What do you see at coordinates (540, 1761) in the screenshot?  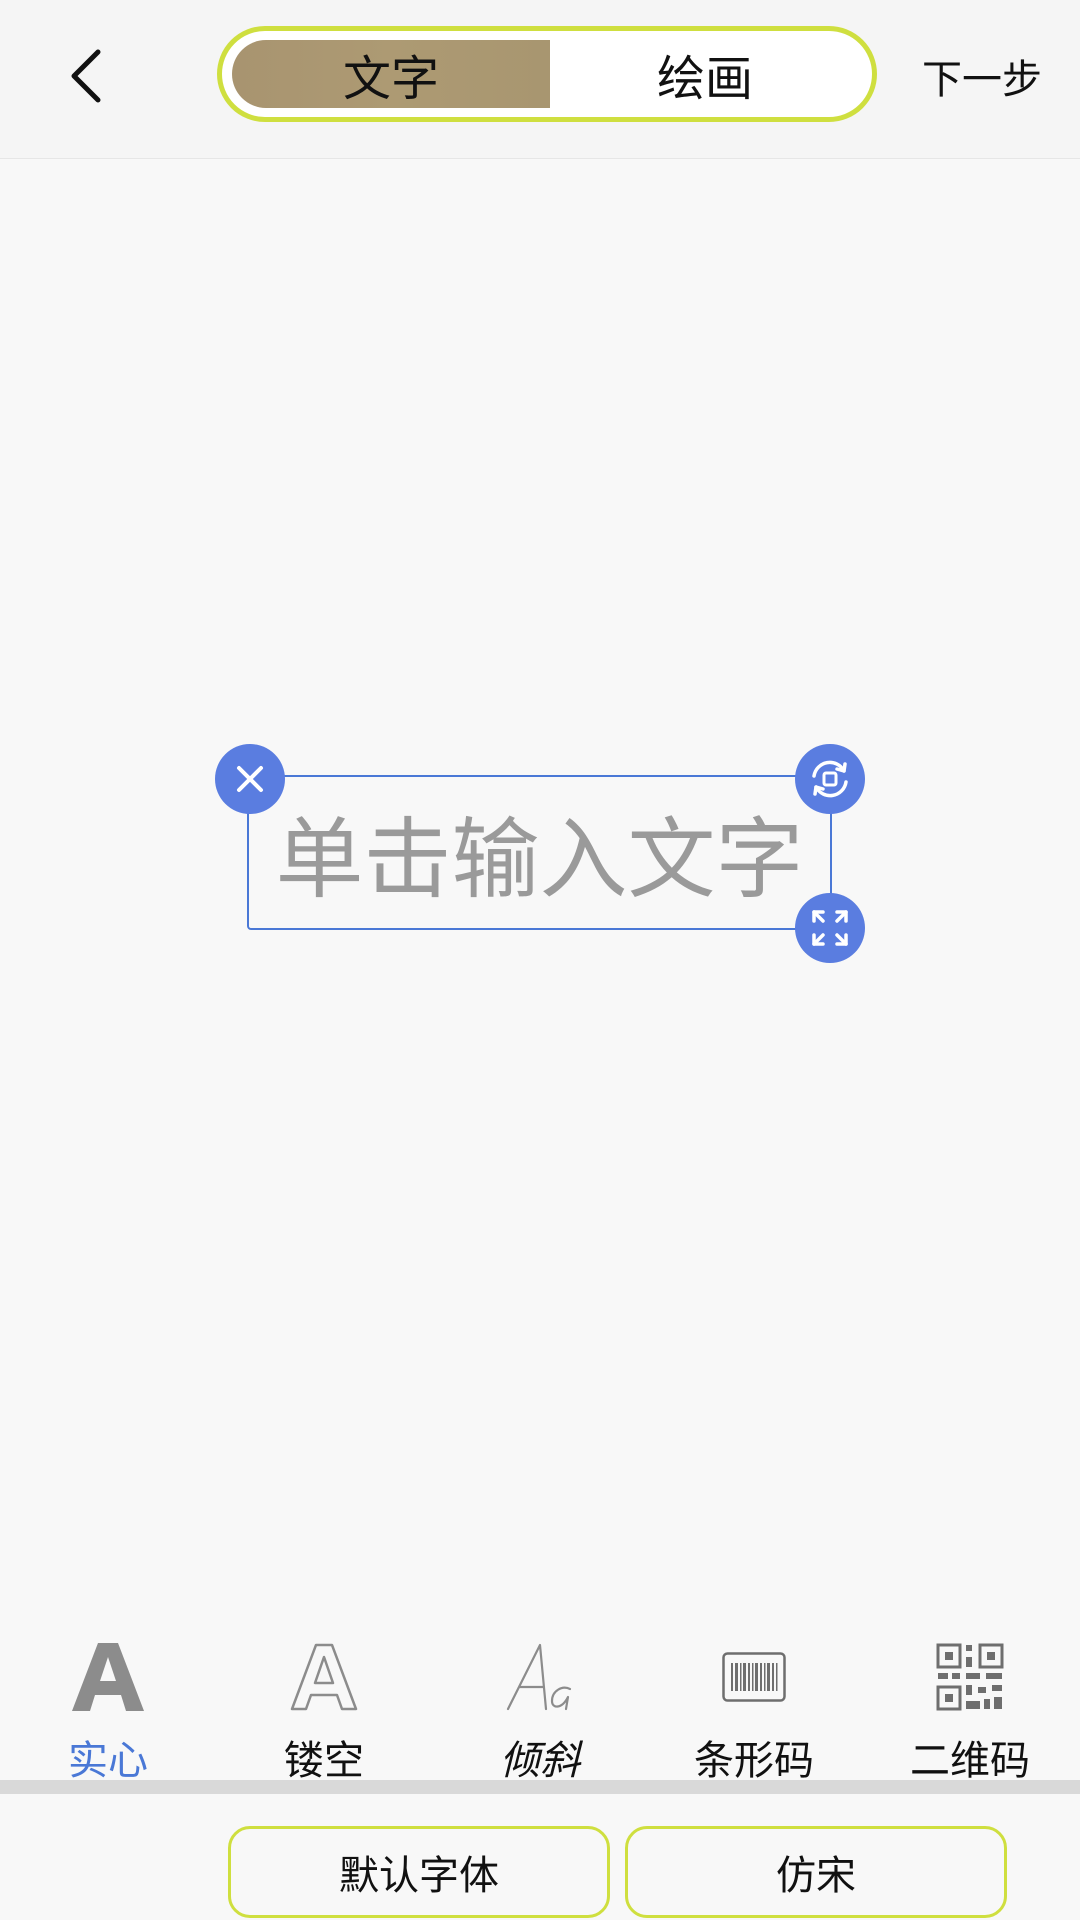 I see `style-italic-label: 倾斜` at bounding box center [540, 1761].